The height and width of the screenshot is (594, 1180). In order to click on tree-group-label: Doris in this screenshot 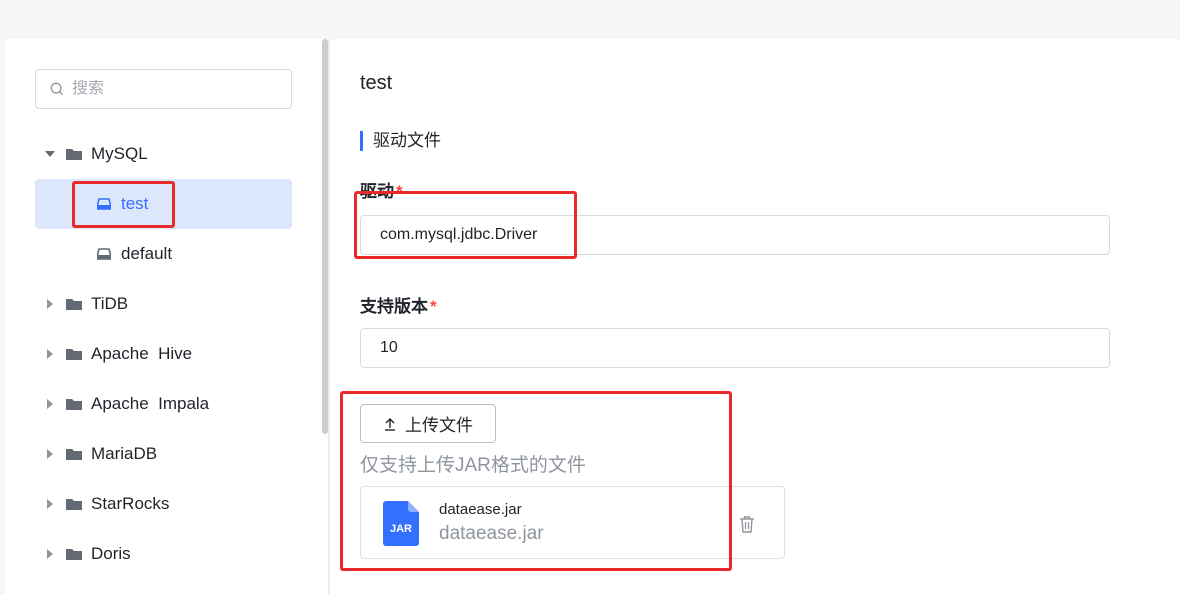, I will do `click(111, 553)`.